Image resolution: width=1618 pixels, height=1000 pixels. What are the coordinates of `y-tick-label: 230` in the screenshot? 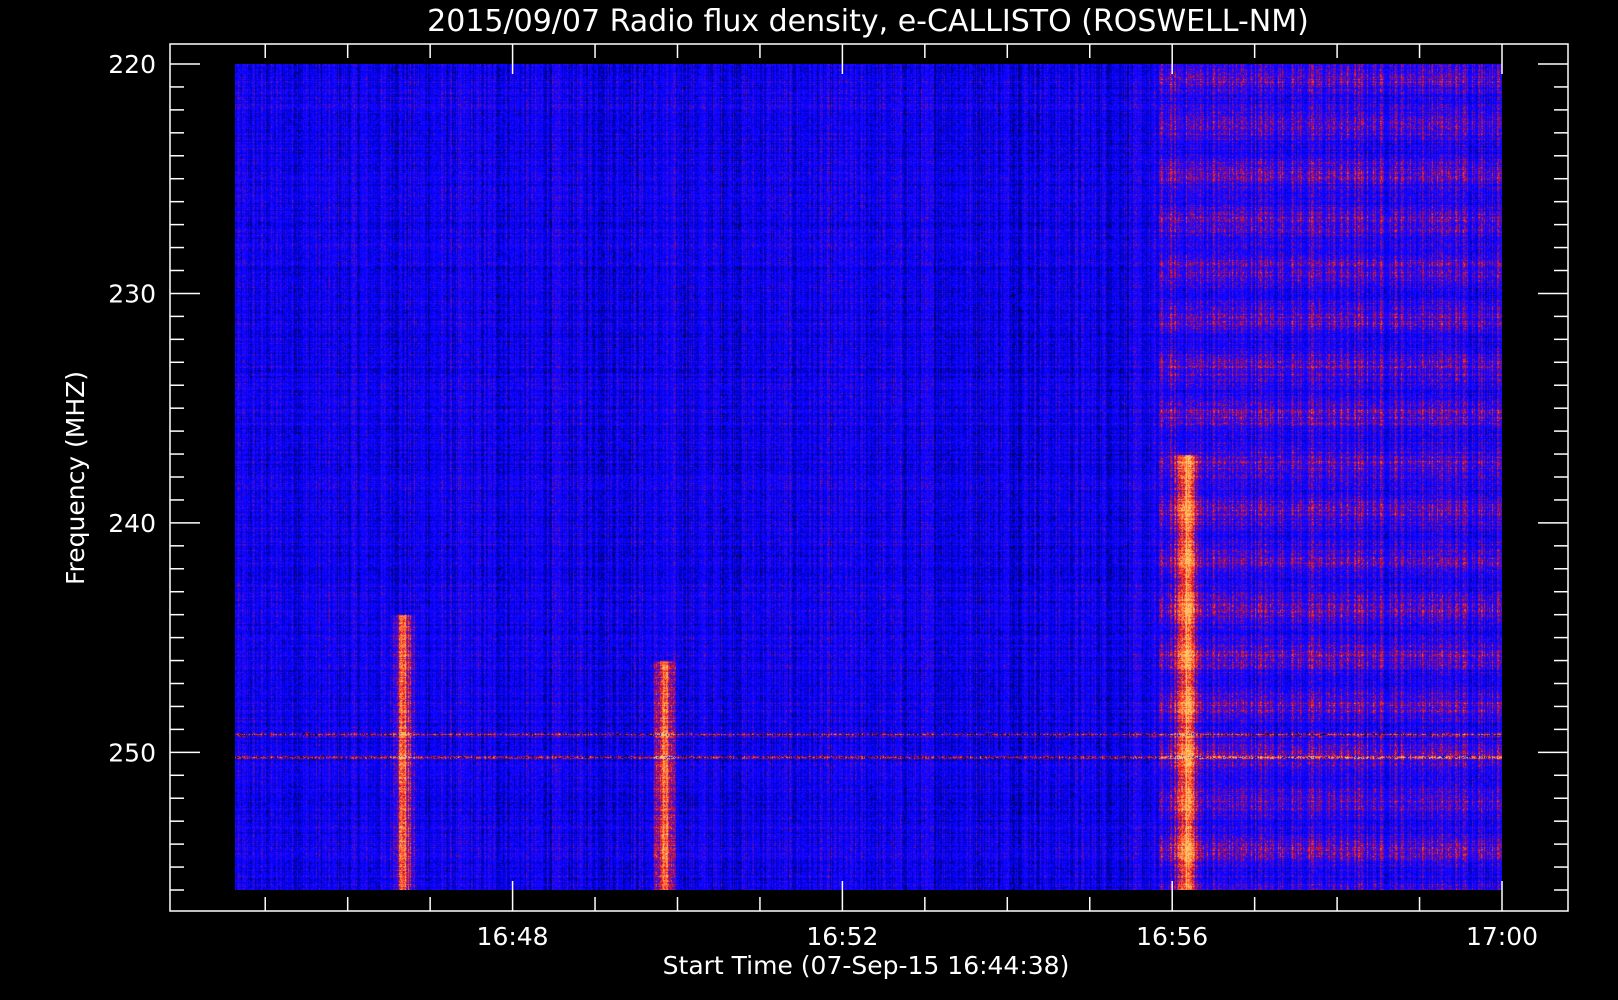 It's located at (132, 293).